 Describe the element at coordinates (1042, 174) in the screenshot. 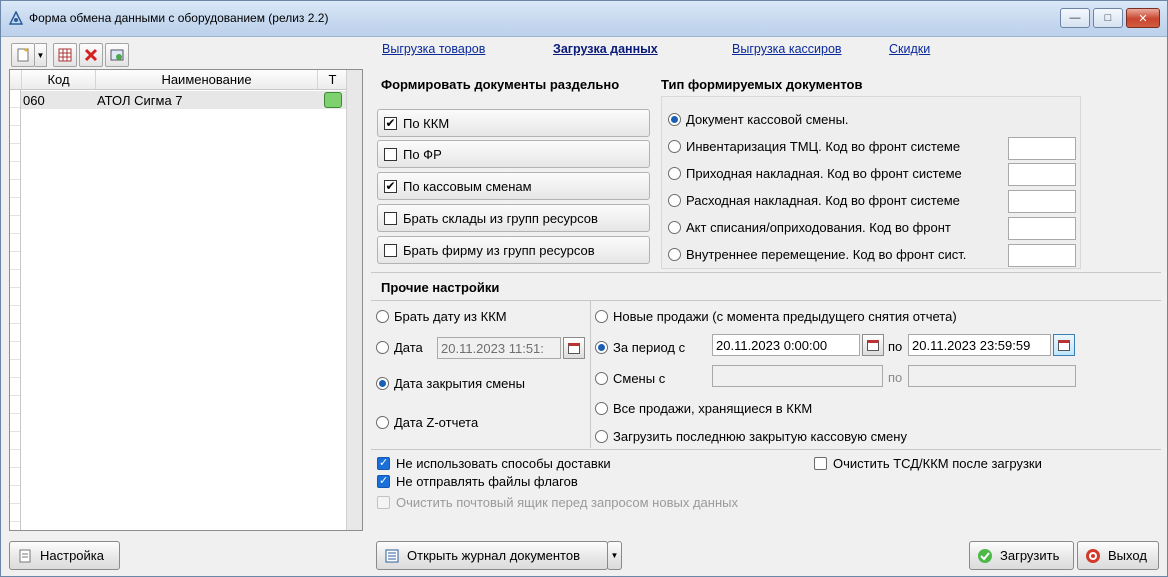

I see `incoming-code-input` at that location.